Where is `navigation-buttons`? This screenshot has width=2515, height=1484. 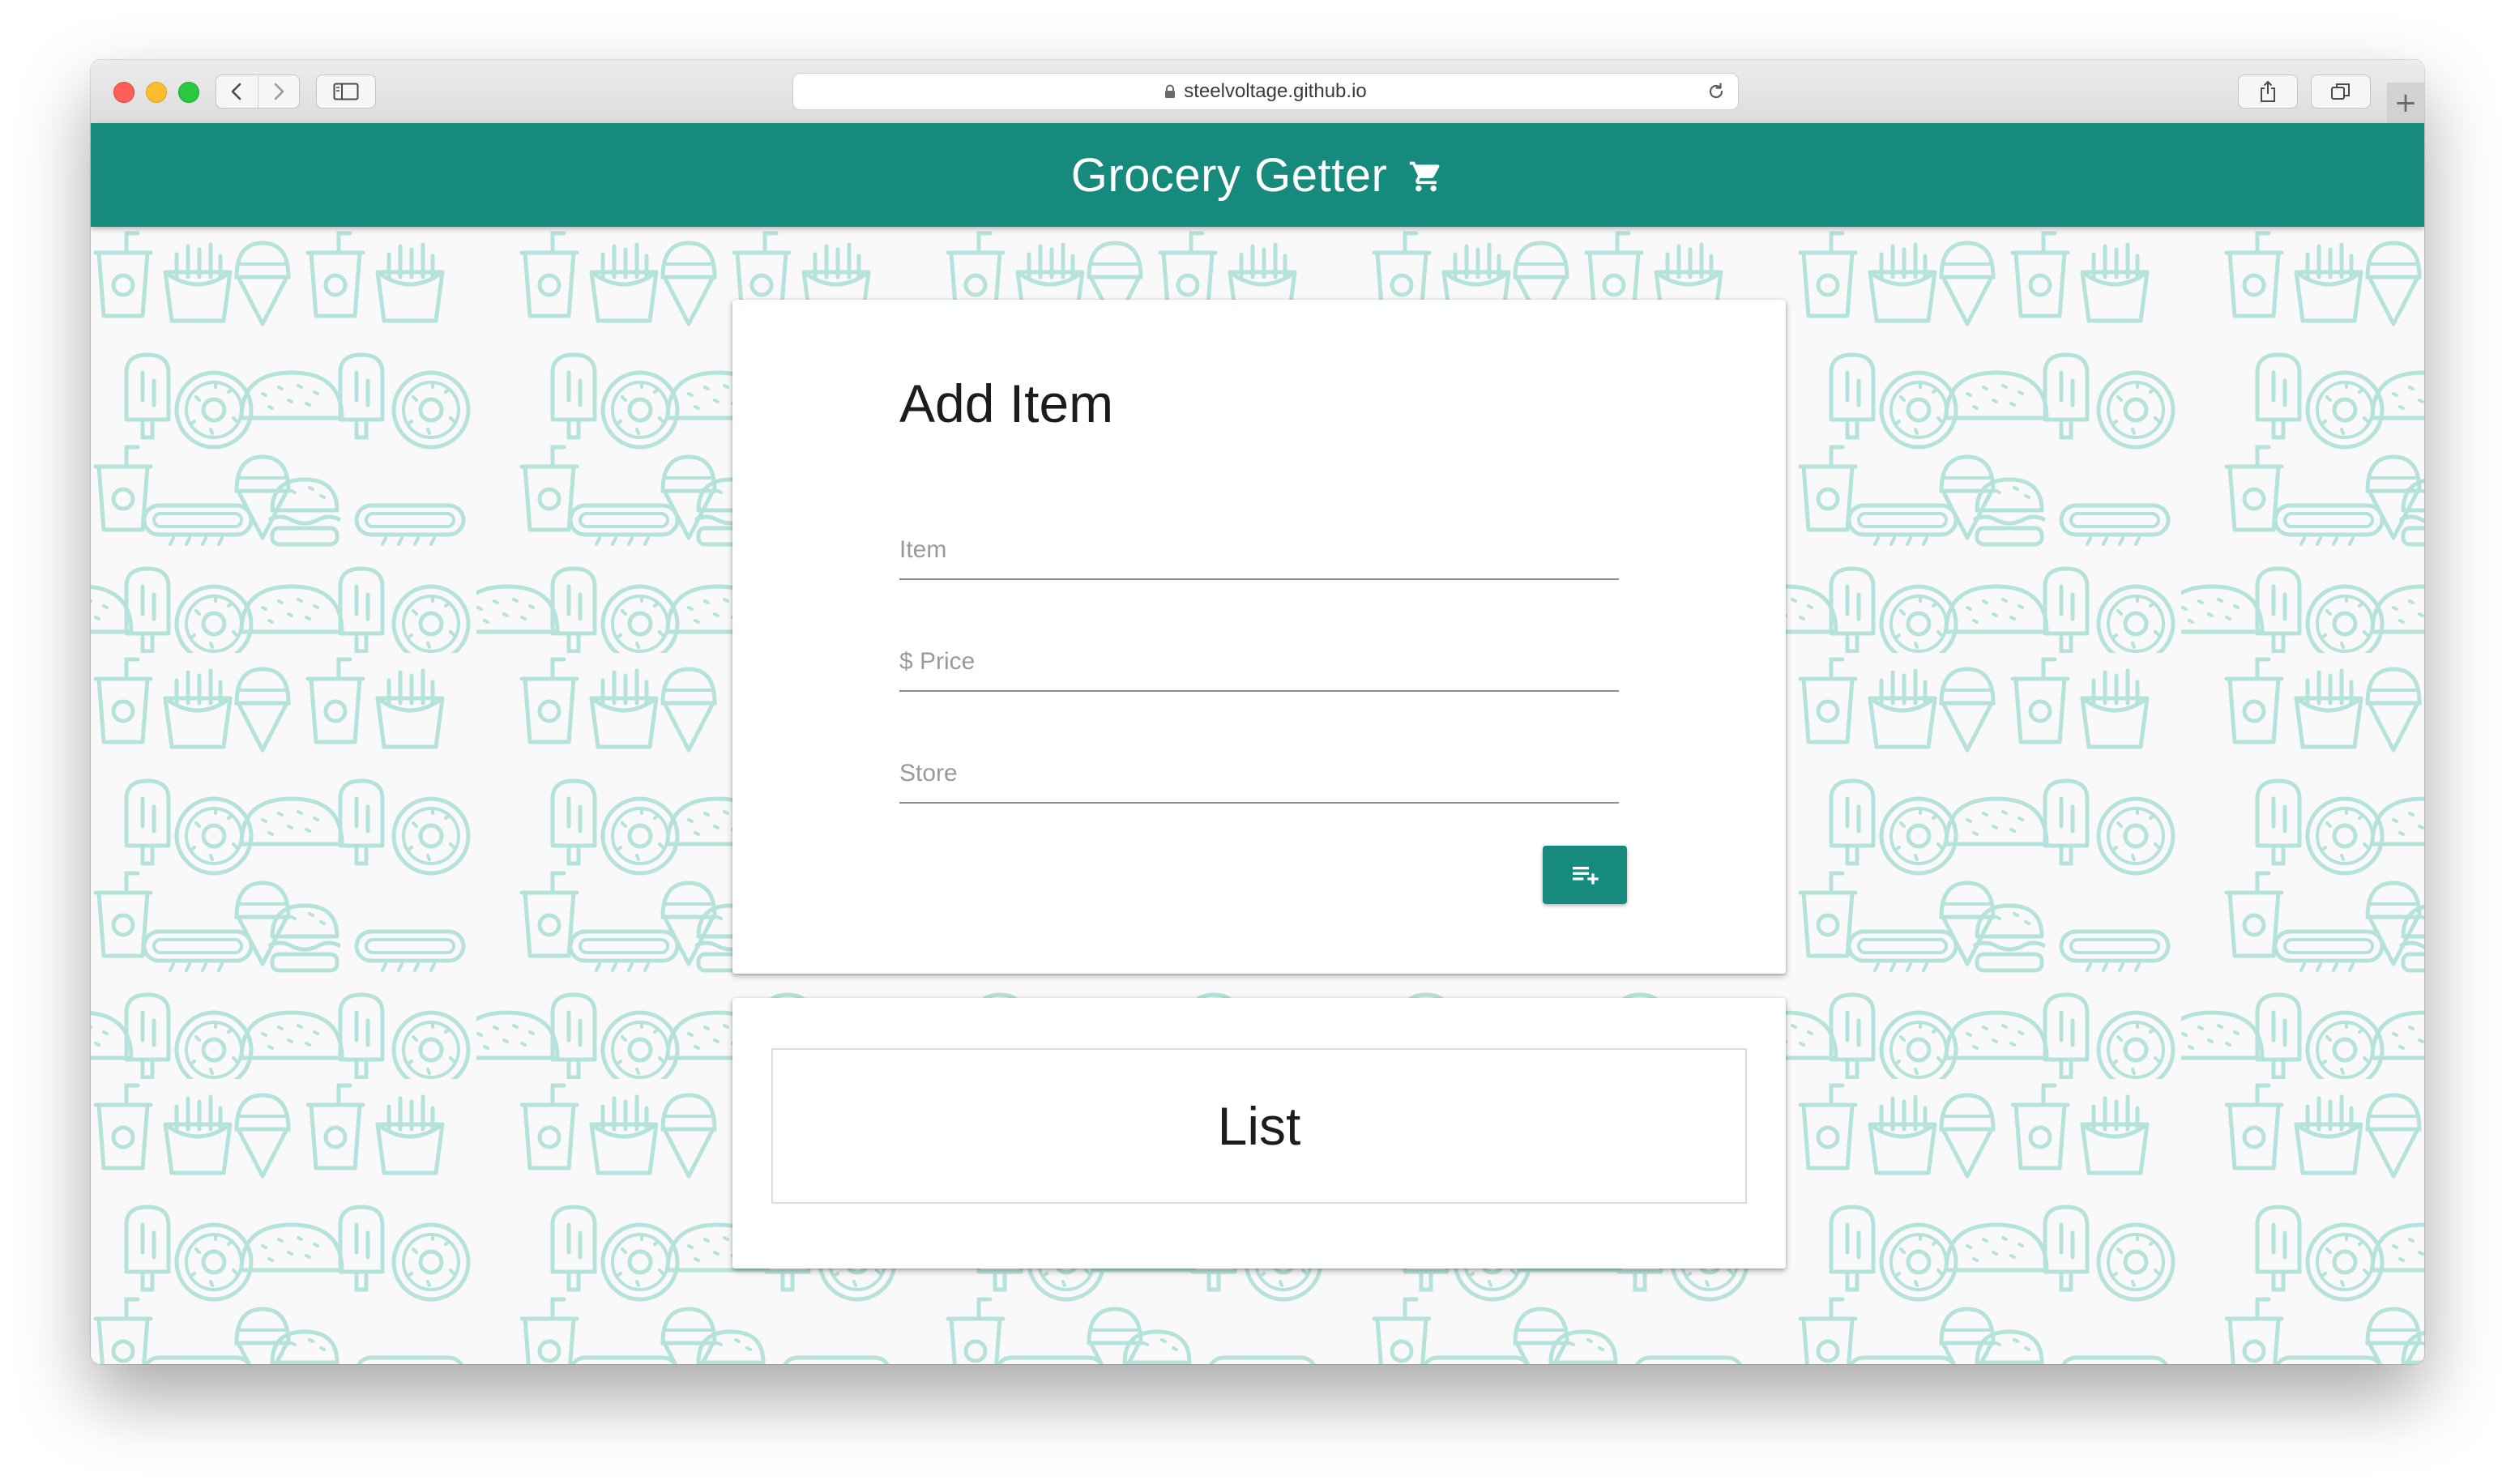 navigation-buttons is located at coordinates (258, 92).